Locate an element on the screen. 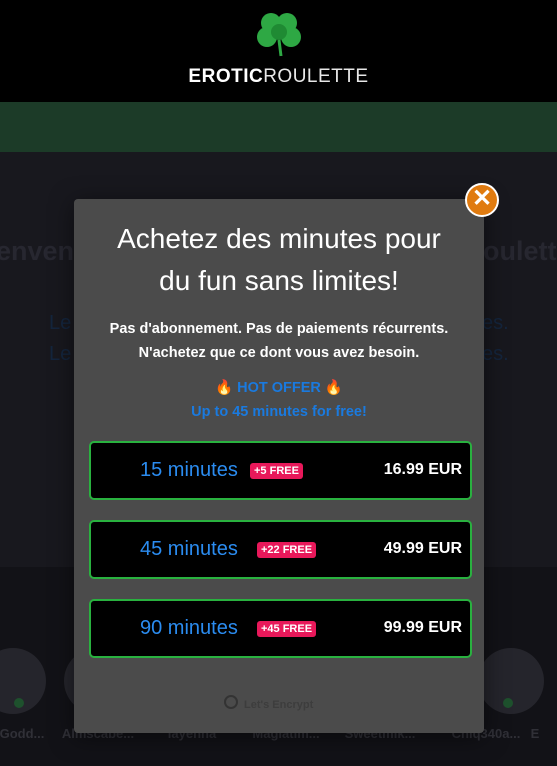 The height and width of the screenshot is (766, 557). free-bonus-badge: +45 FREE is located at coordinates (287, 629).